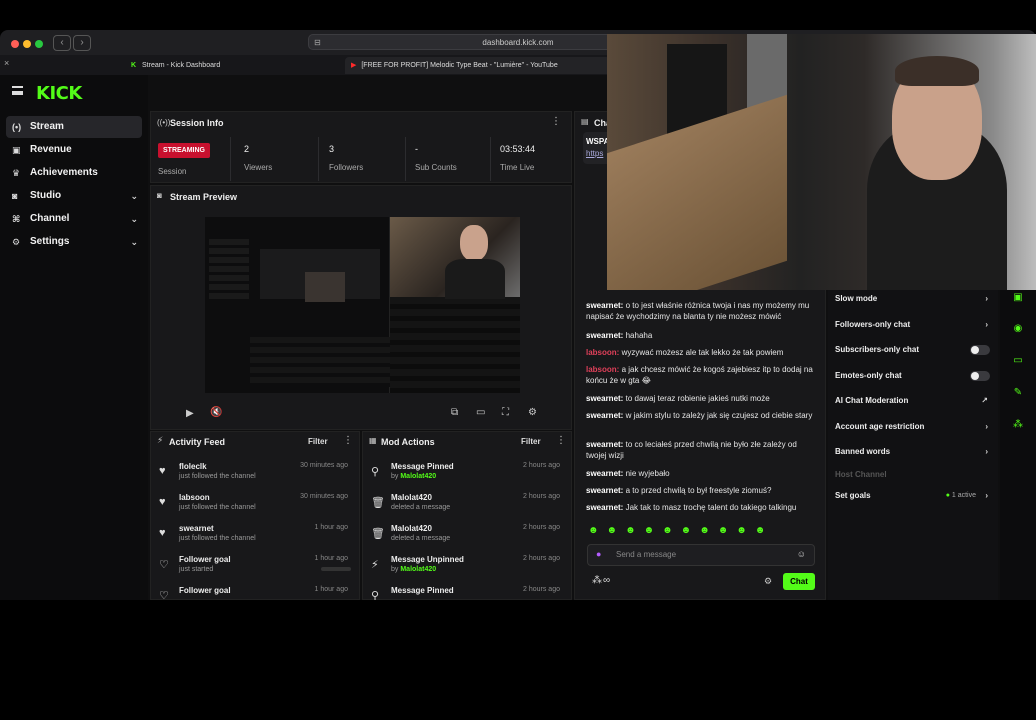 This screenshot has height=720, width=1036. I want to click on settings-icon: ⚙, so click(532, 412).